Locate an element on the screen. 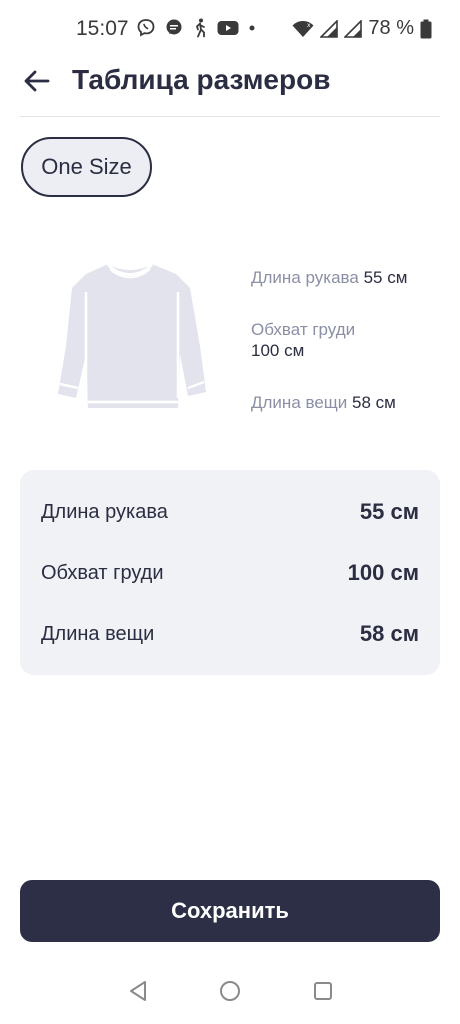  status-notification-icons is located at coordinates (196, 28).